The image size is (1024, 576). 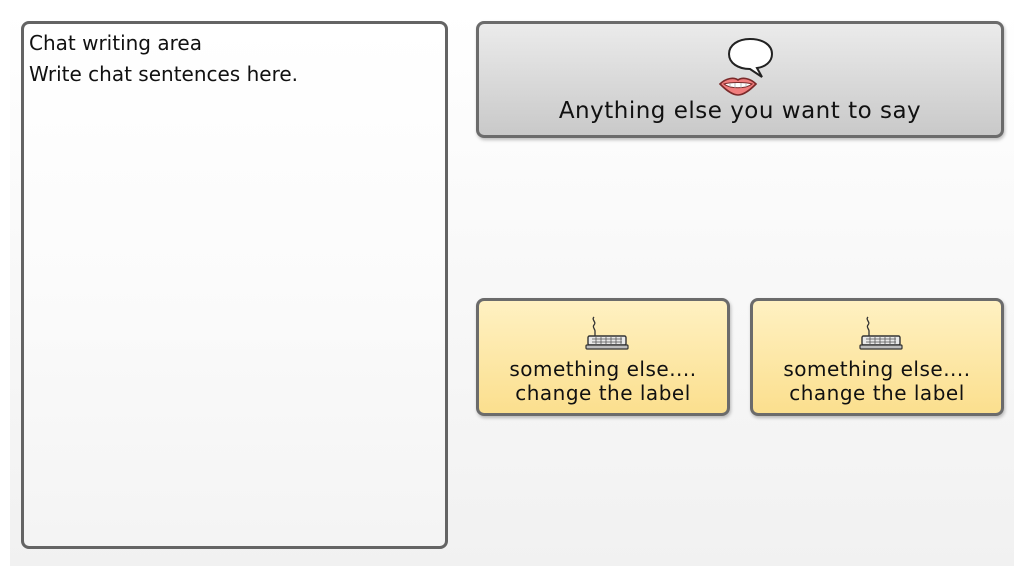 I want to click on chat-line-hint: Write chat sentences here., so click(x=164, y=74).